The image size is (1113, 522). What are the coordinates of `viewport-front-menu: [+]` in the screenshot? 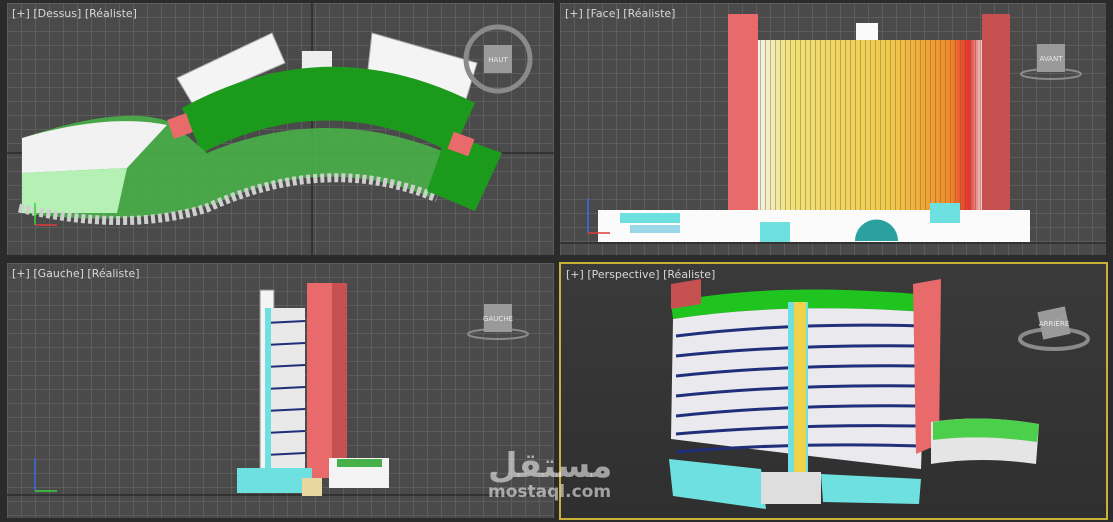 It's located at (574, 13).